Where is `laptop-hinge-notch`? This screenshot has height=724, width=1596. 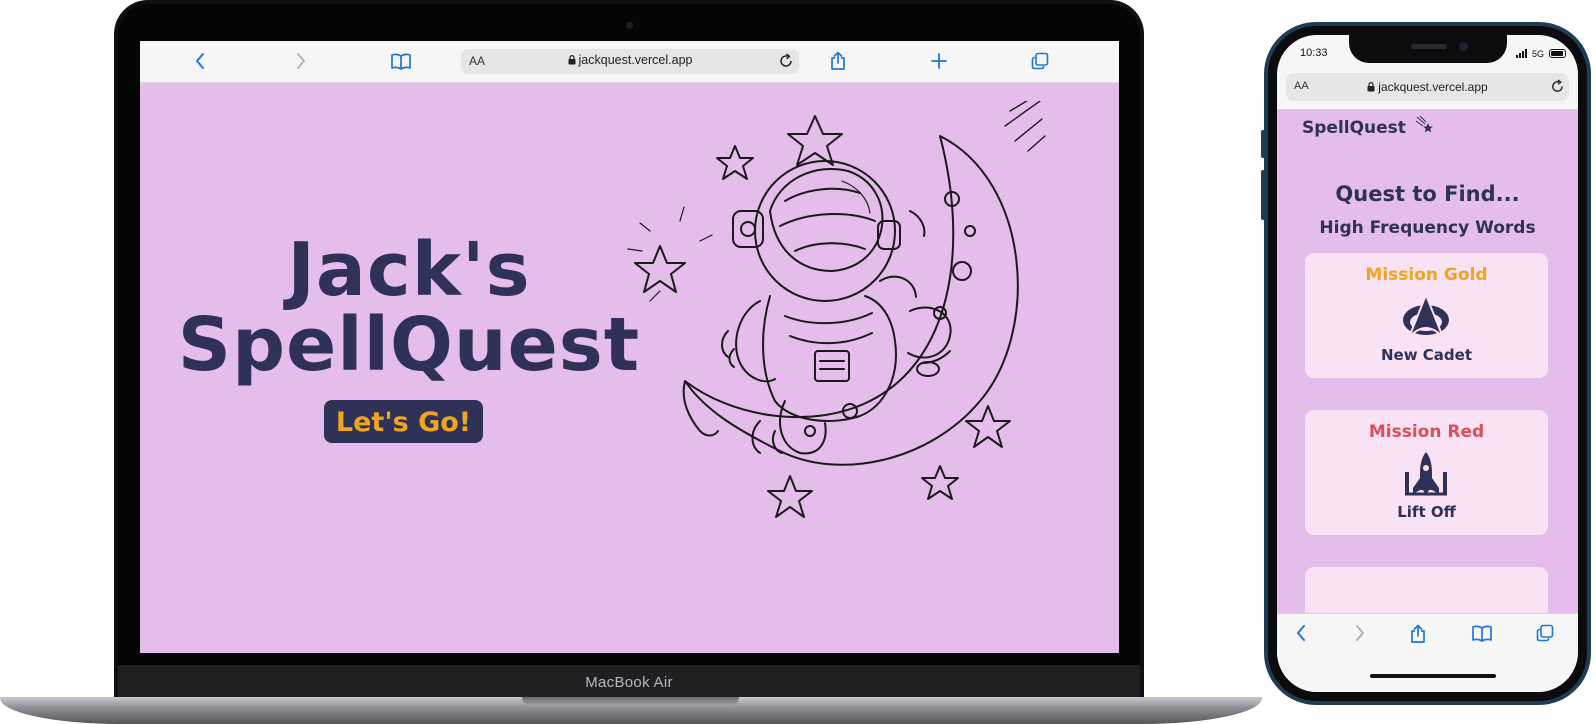 laptop-hinge-notch is located at coordinates (630, 701).